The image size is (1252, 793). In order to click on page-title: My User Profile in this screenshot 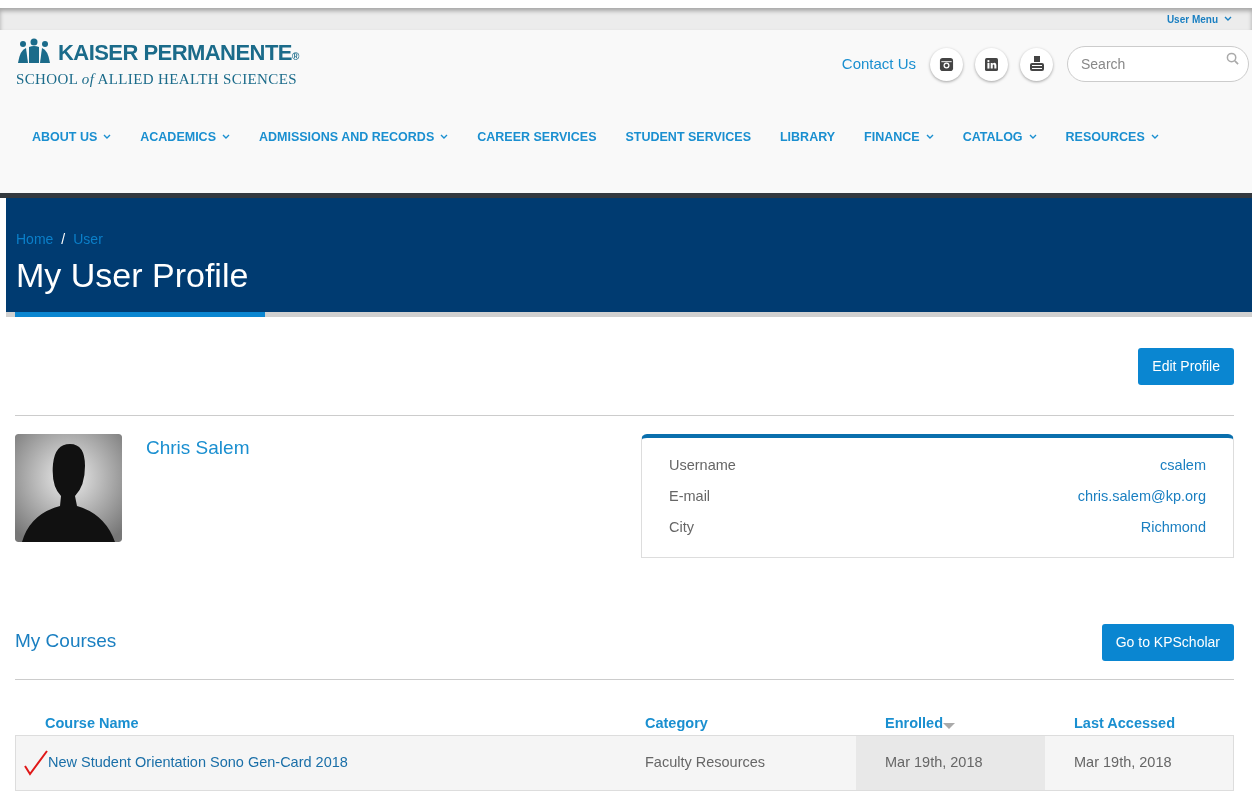, I will do `click(133, 275)`.